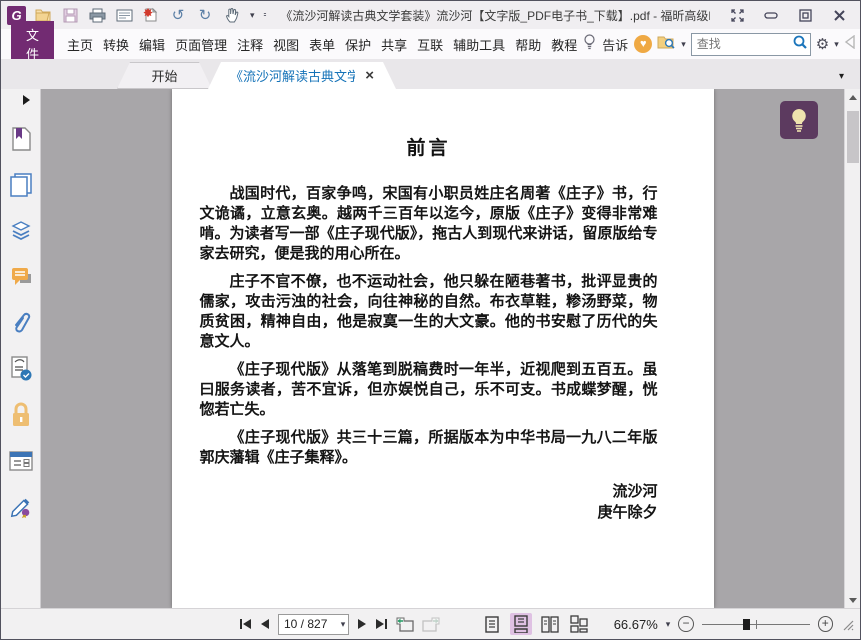  Describe the element at coordinates (26, 100) in the screenshot. I see `expand-panel-icon` at that location.